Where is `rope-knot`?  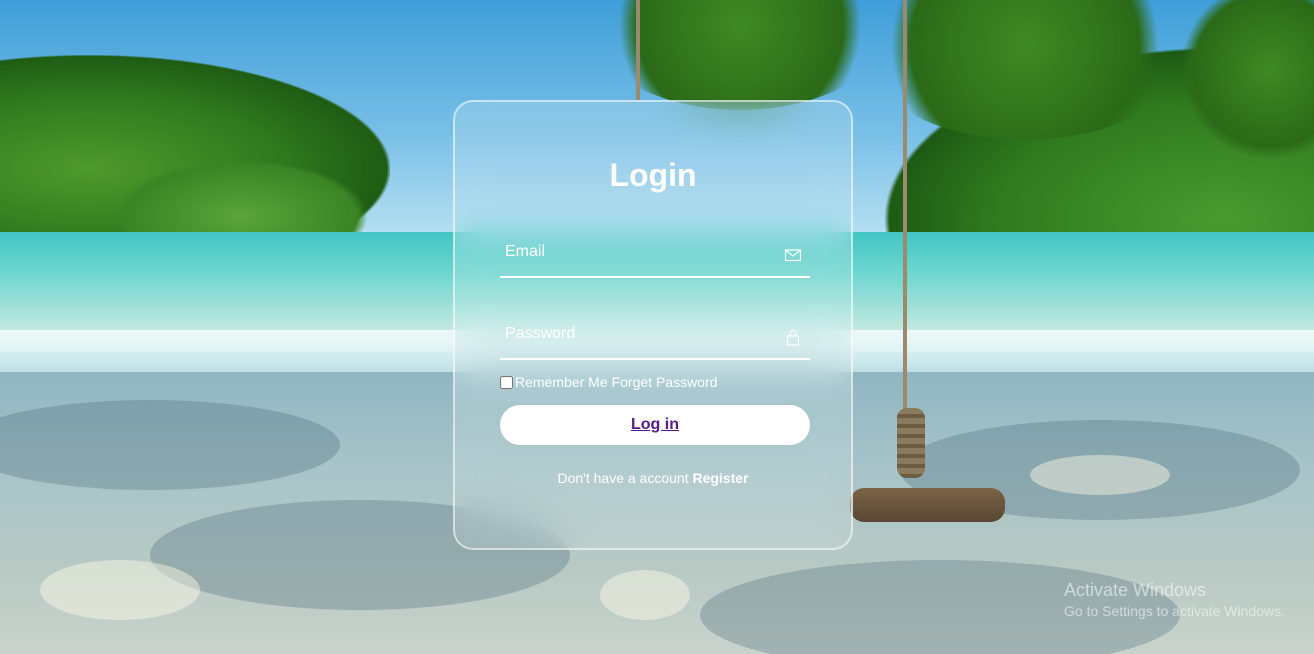
rope-knot is located at coordinates (911, 443).